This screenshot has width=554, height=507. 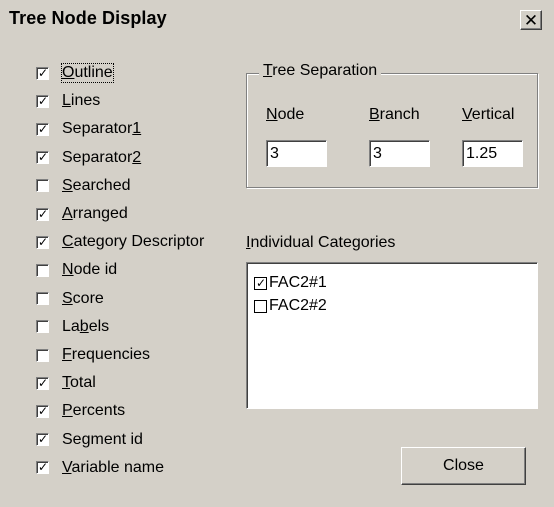 I want to click on category-checkbox: ✓, so click(x=260, y=282).